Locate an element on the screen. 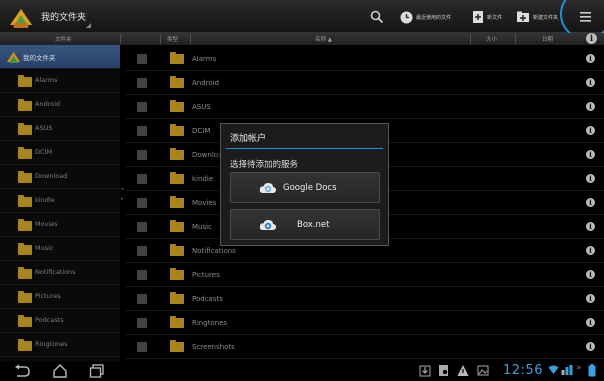  add-account-dialog: 添加帐户 选择待添加的服务 Google Docs Box.net is located at coordinates (304, 184).